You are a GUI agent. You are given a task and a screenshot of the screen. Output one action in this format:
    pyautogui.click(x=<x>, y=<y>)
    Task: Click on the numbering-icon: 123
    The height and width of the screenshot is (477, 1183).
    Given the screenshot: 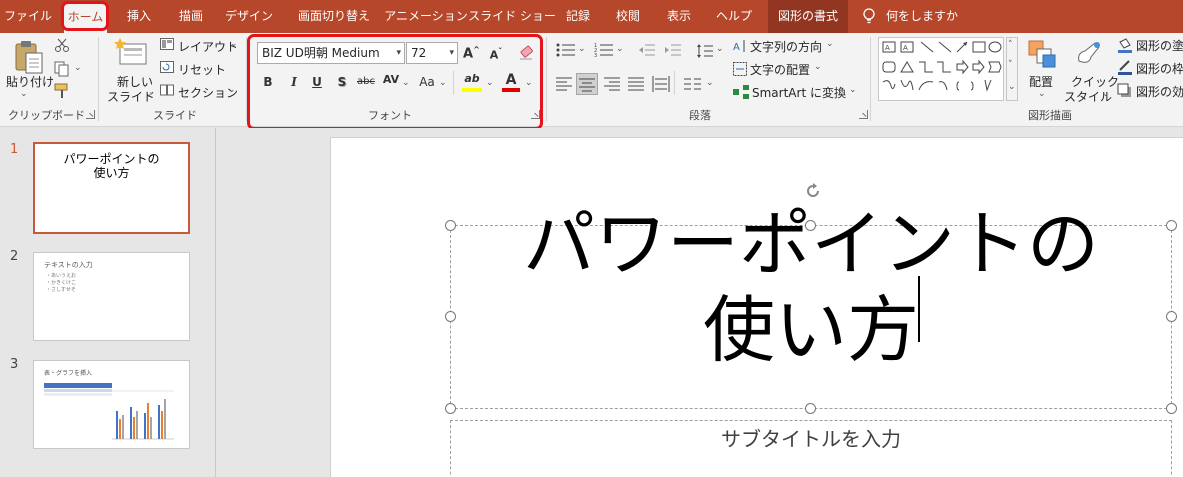 What is the action you would take?
    pyautogui.click(x=604, y=50)
    